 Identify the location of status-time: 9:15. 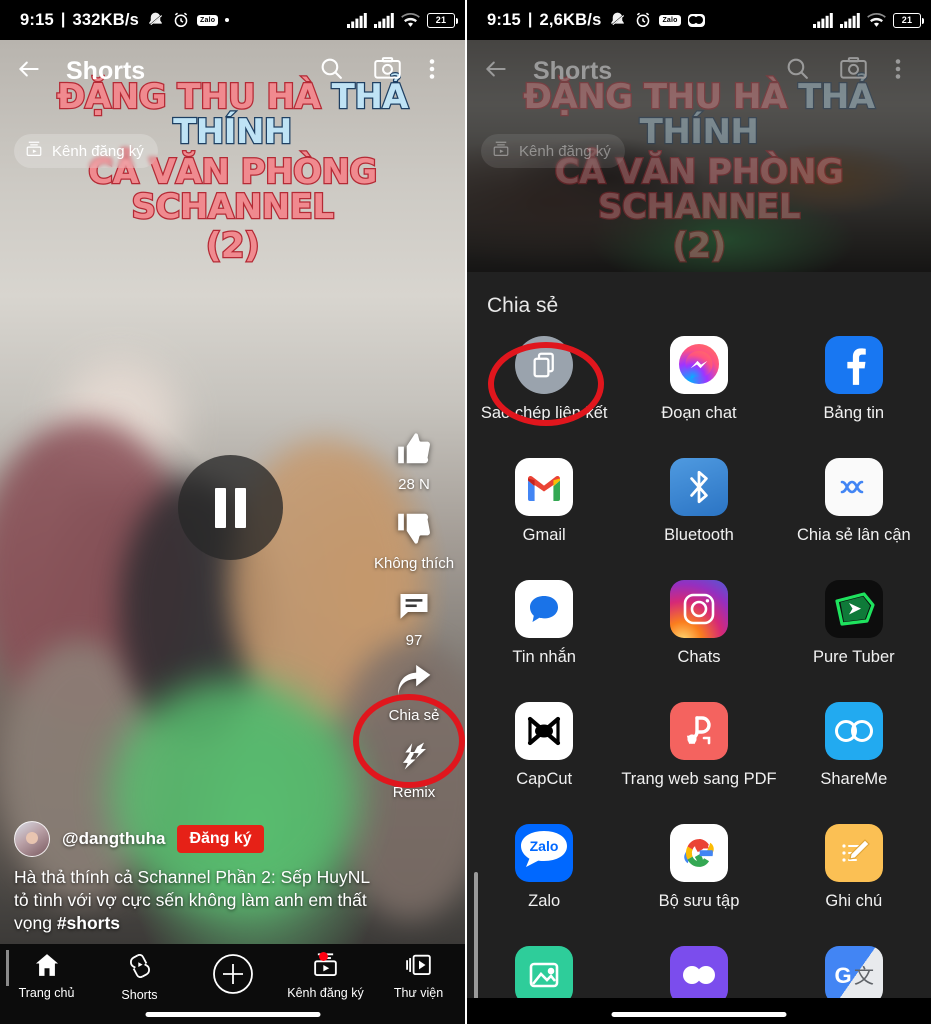
(504, 19).